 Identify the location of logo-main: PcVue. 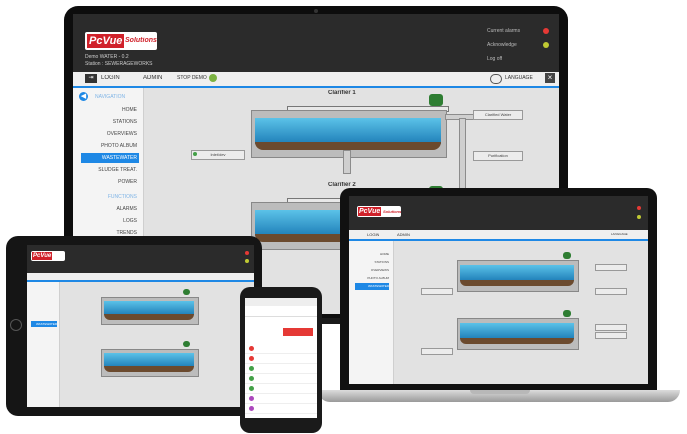
(106, 41).